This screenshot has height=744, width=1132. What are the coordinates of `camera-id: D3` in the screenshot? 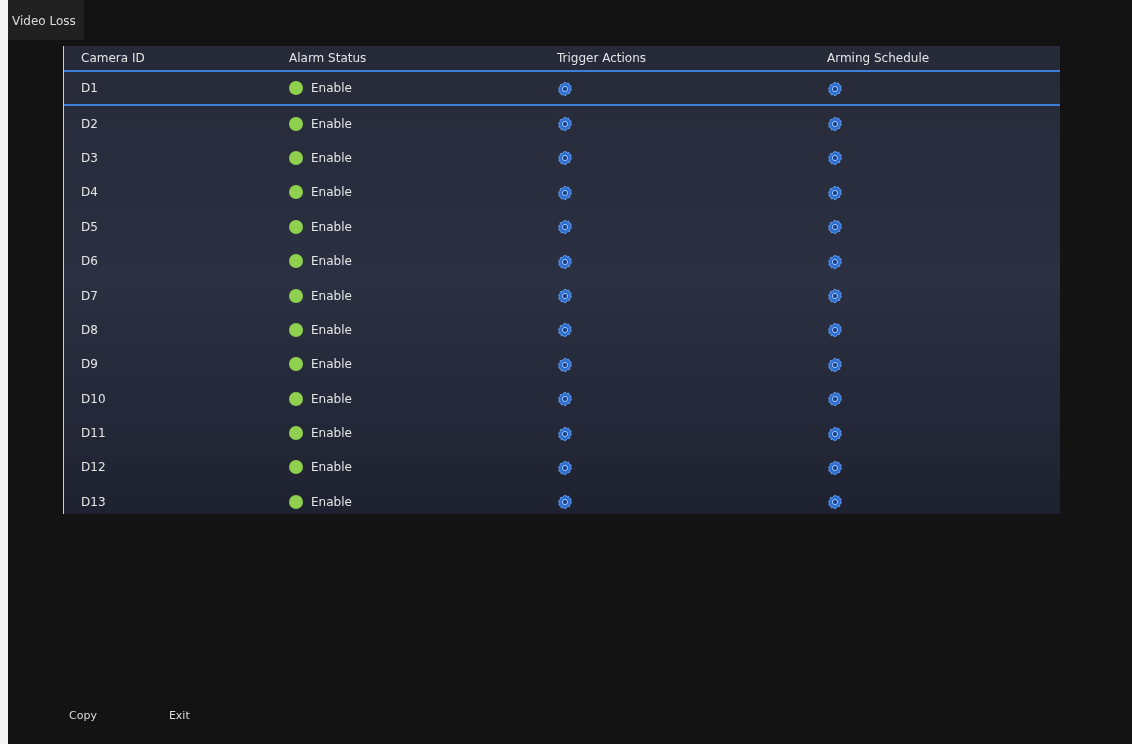 It's located at (90, 158).